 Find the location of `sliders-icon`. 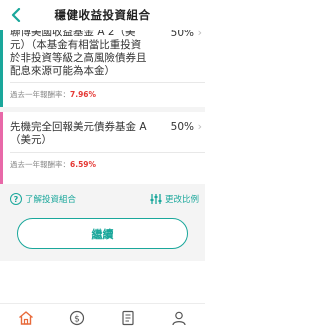

sliders-icon is located at coordinates (156, 199).